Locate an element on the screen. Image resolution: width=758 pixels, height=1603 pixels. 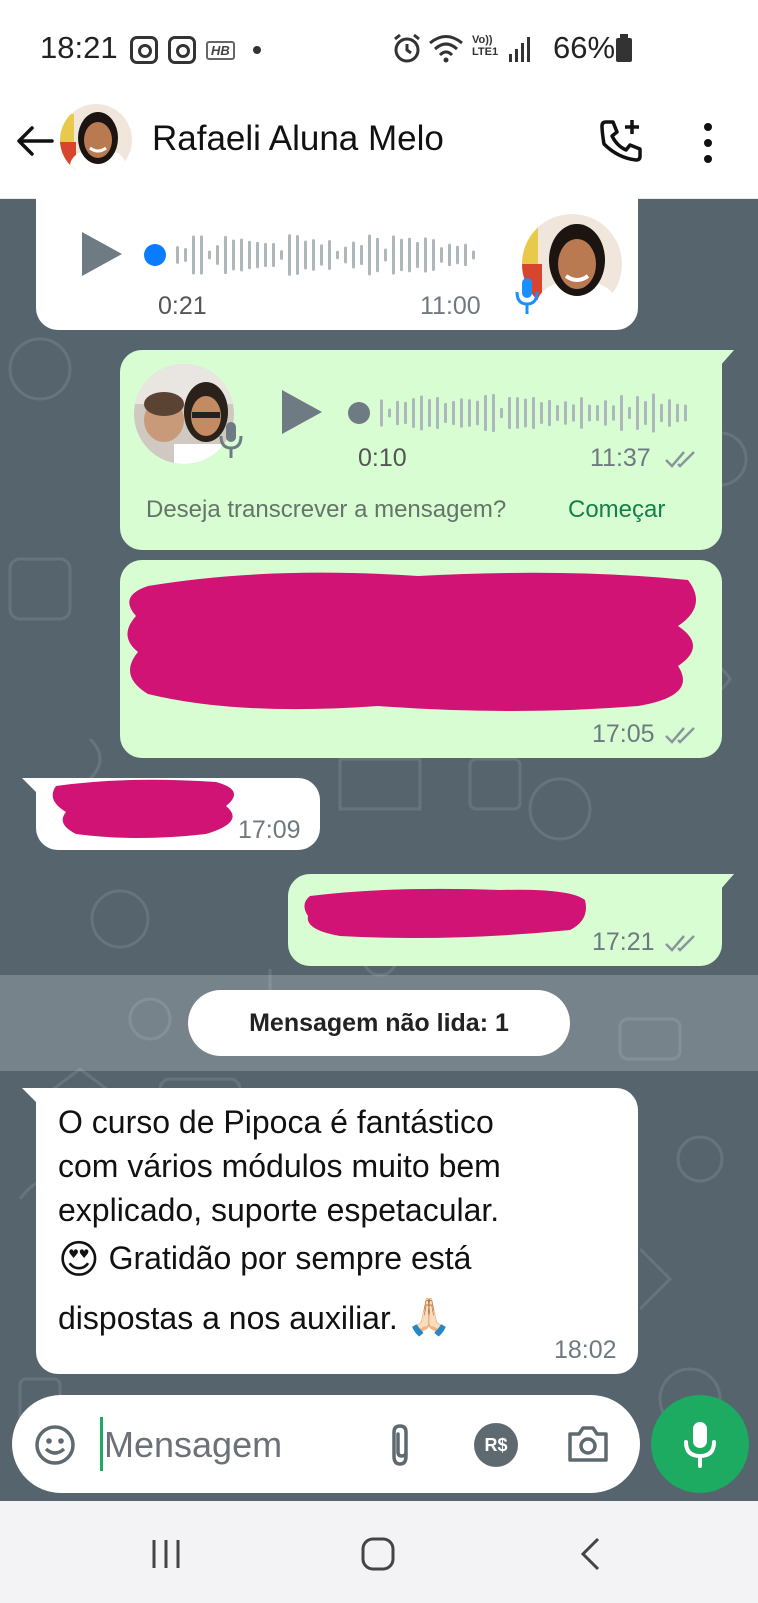
notification-icons: HB is located at coordinates (195, 50).